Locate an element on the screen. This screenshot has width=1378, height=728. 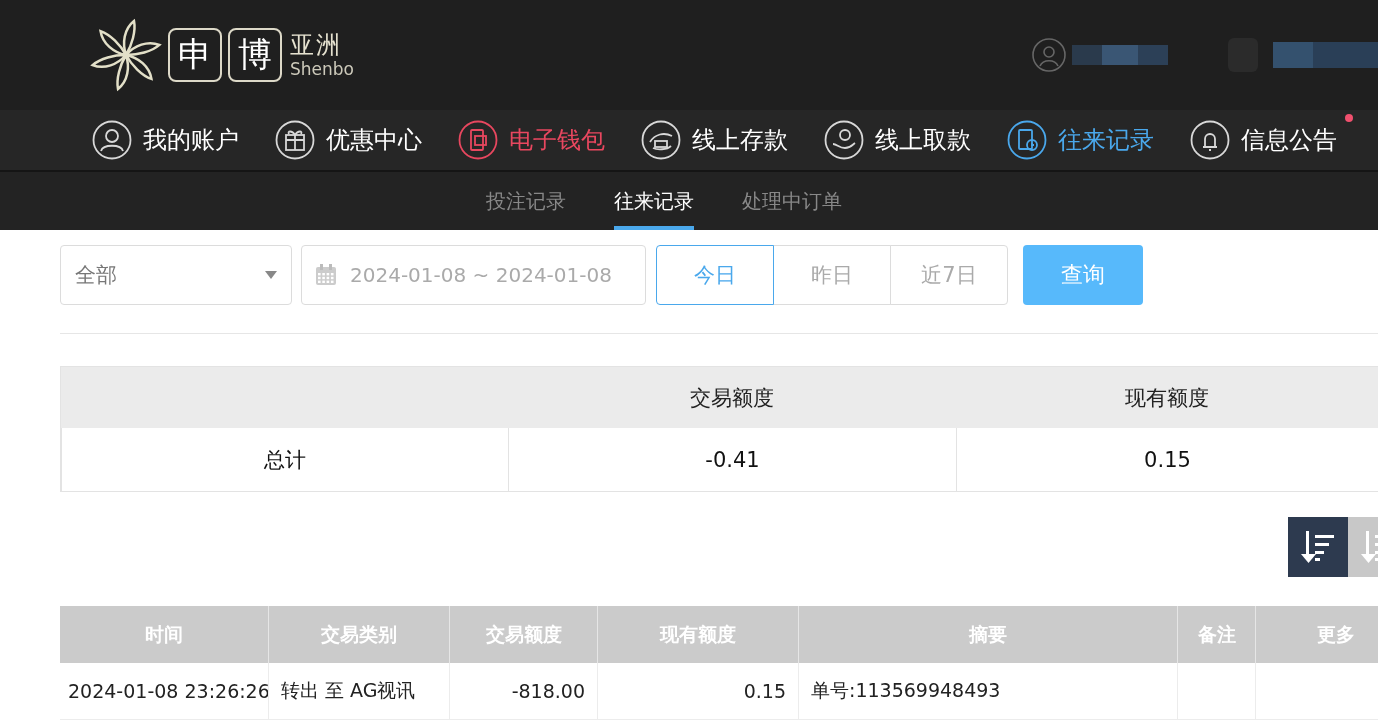
logo-latin-name: Shenbo is located at coordinates (322, 69).